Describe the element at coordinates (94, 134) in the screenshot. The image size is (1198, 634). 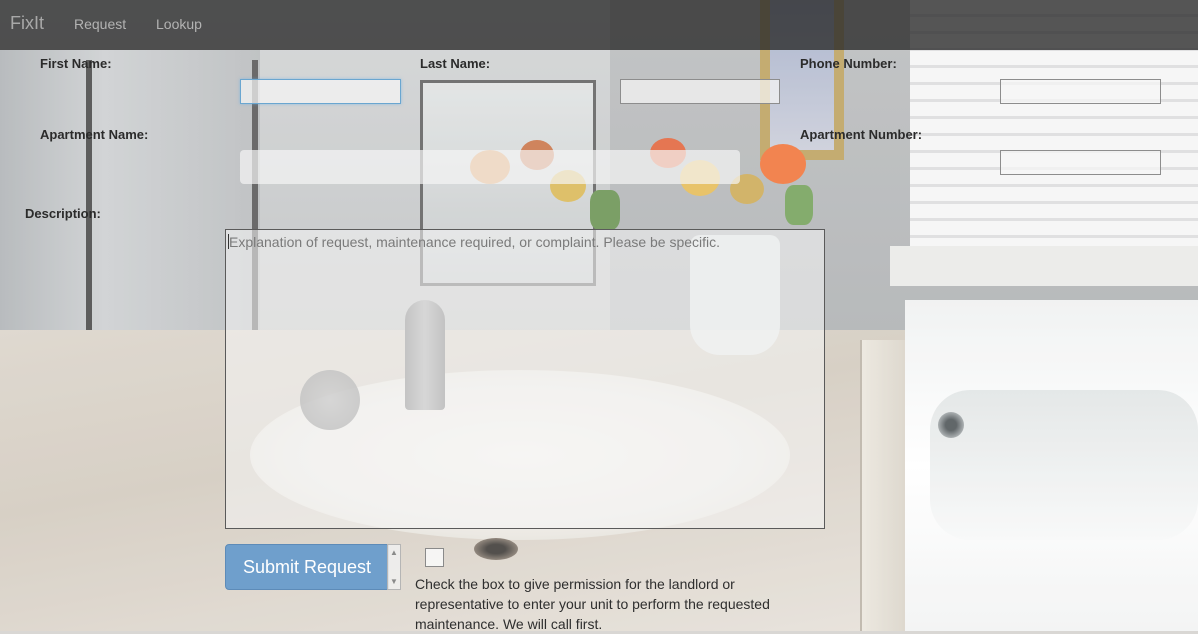
I see `apartment-name-label: Apartment Name:` at that location.